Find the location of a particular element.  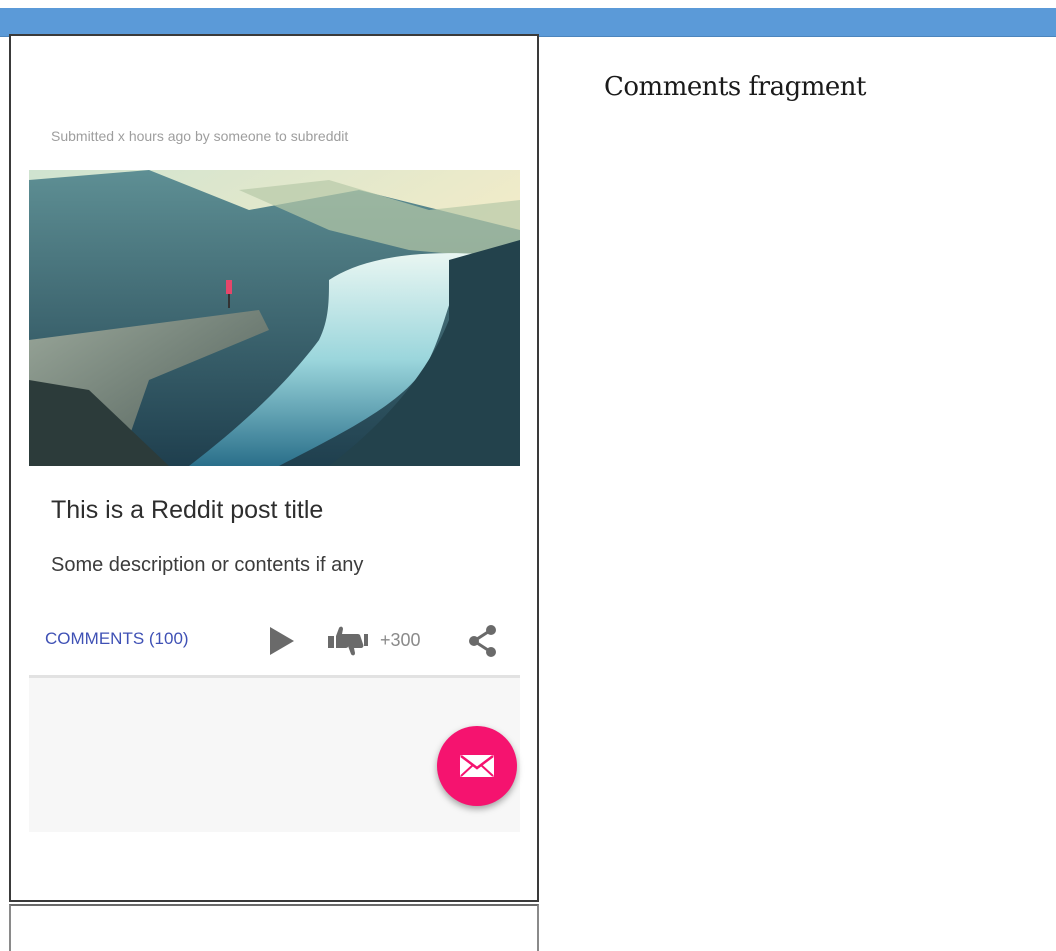

thumbs-up-down-icon is located at coordinates (347, 640).